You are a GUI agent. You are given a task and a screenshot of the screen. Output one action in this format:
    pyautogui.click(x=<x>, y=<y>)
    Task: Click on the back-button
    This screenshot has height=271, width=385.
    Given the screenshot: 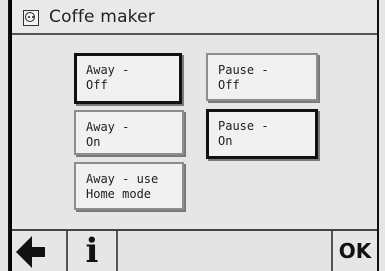 What is the action you would take?
    pyautogui.click(x=40, y=251)
    